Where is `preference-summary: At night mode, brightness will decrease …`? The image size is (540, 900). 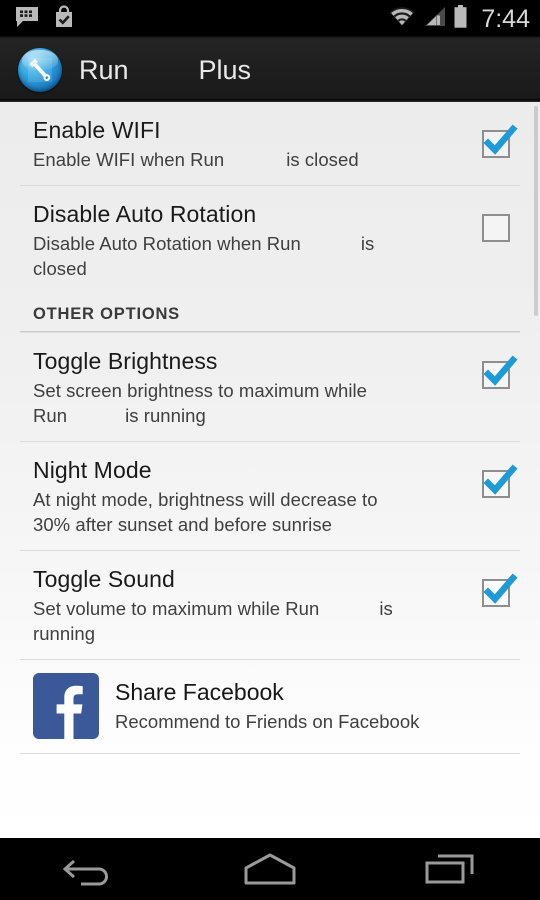
preference-summary: At night mode, brightness will decrease … is located at coordinates (239, 512).